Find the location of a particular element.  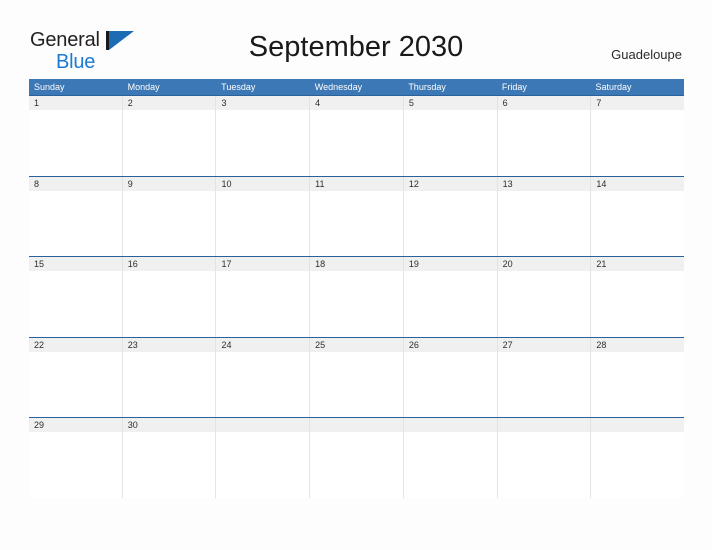

weekday-header-monday: Monday is located at coordinates (143, 87).